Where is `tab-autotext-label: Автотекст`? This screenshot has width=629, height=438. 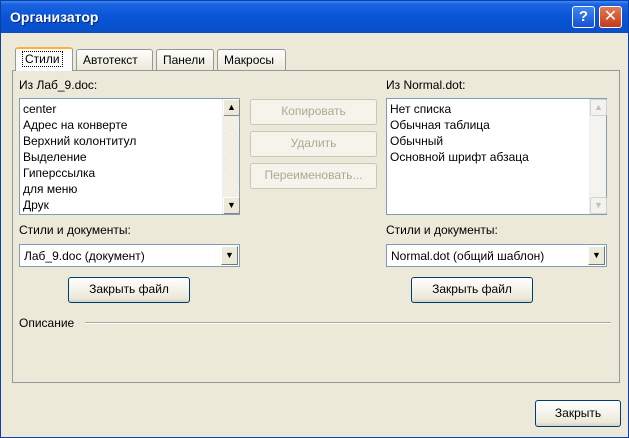 tab-autotext-label: Автотекст is located at coordinates (110, 60).